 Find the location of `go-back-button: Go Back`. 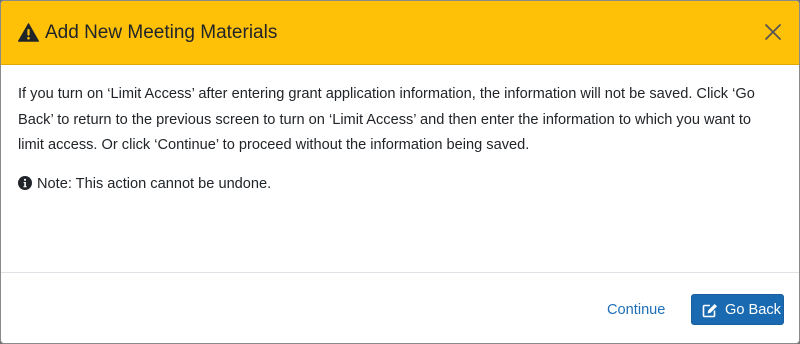

go-back-button: Go Back is located at coordinates (737, 309).